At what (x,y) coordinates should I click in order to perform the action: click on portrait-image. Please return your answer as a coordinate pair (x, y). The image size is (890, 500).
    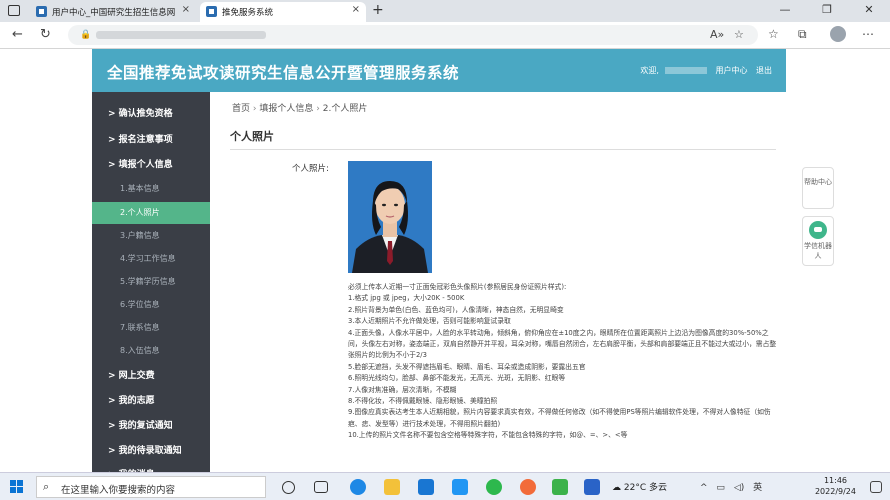
    Looking at the image, I should click on (390, 217).